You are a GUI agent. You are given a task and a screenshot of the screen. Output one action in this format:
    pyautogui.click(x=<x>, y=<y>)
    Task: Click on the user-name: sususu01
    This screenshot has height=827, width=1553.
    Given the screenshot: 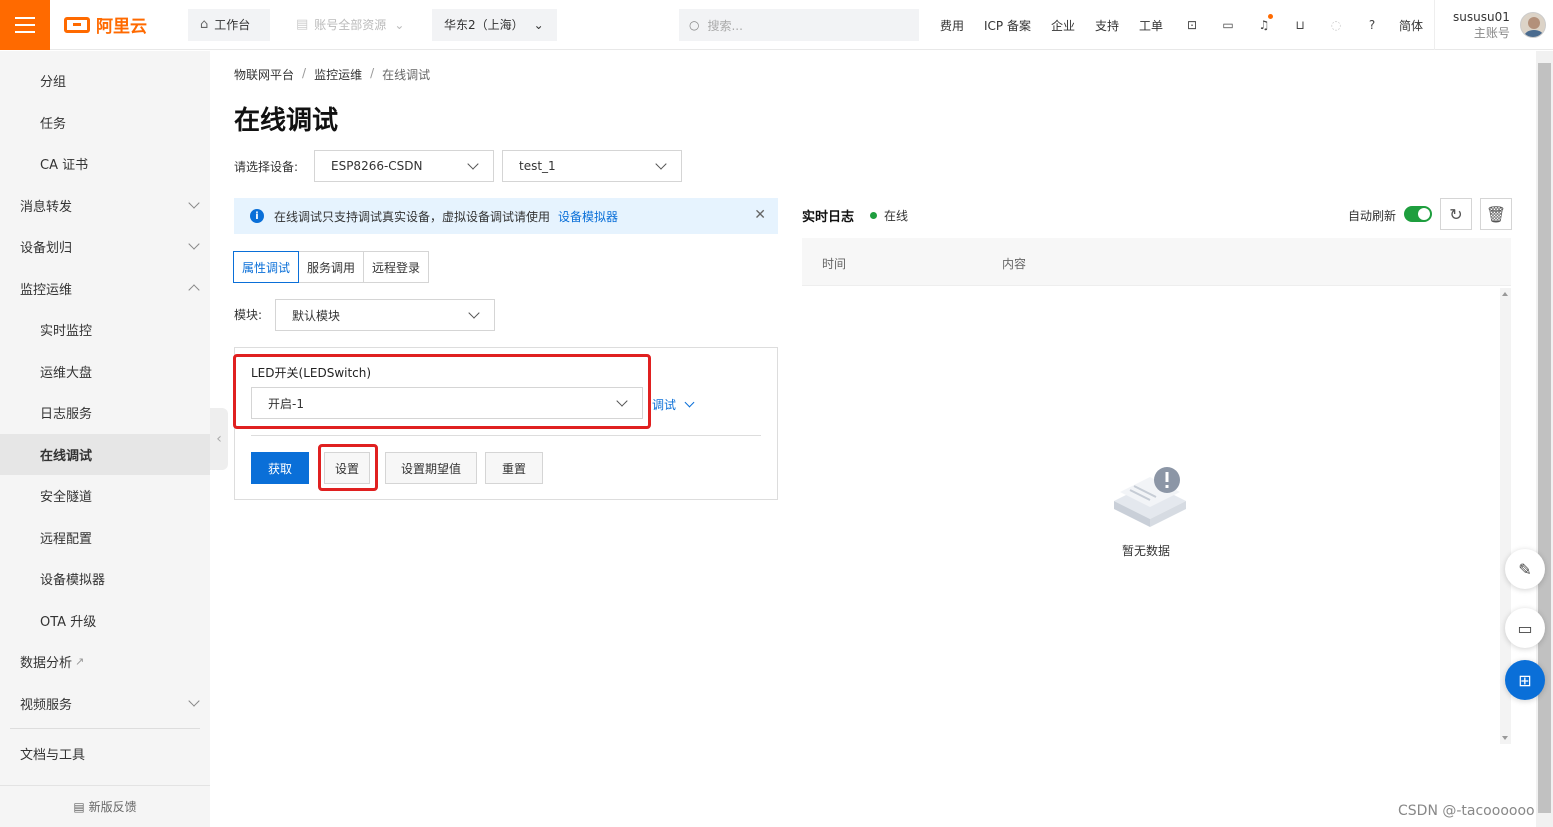 What is the action you would take?
    pyautogui.click(x=1481, y=17)
    